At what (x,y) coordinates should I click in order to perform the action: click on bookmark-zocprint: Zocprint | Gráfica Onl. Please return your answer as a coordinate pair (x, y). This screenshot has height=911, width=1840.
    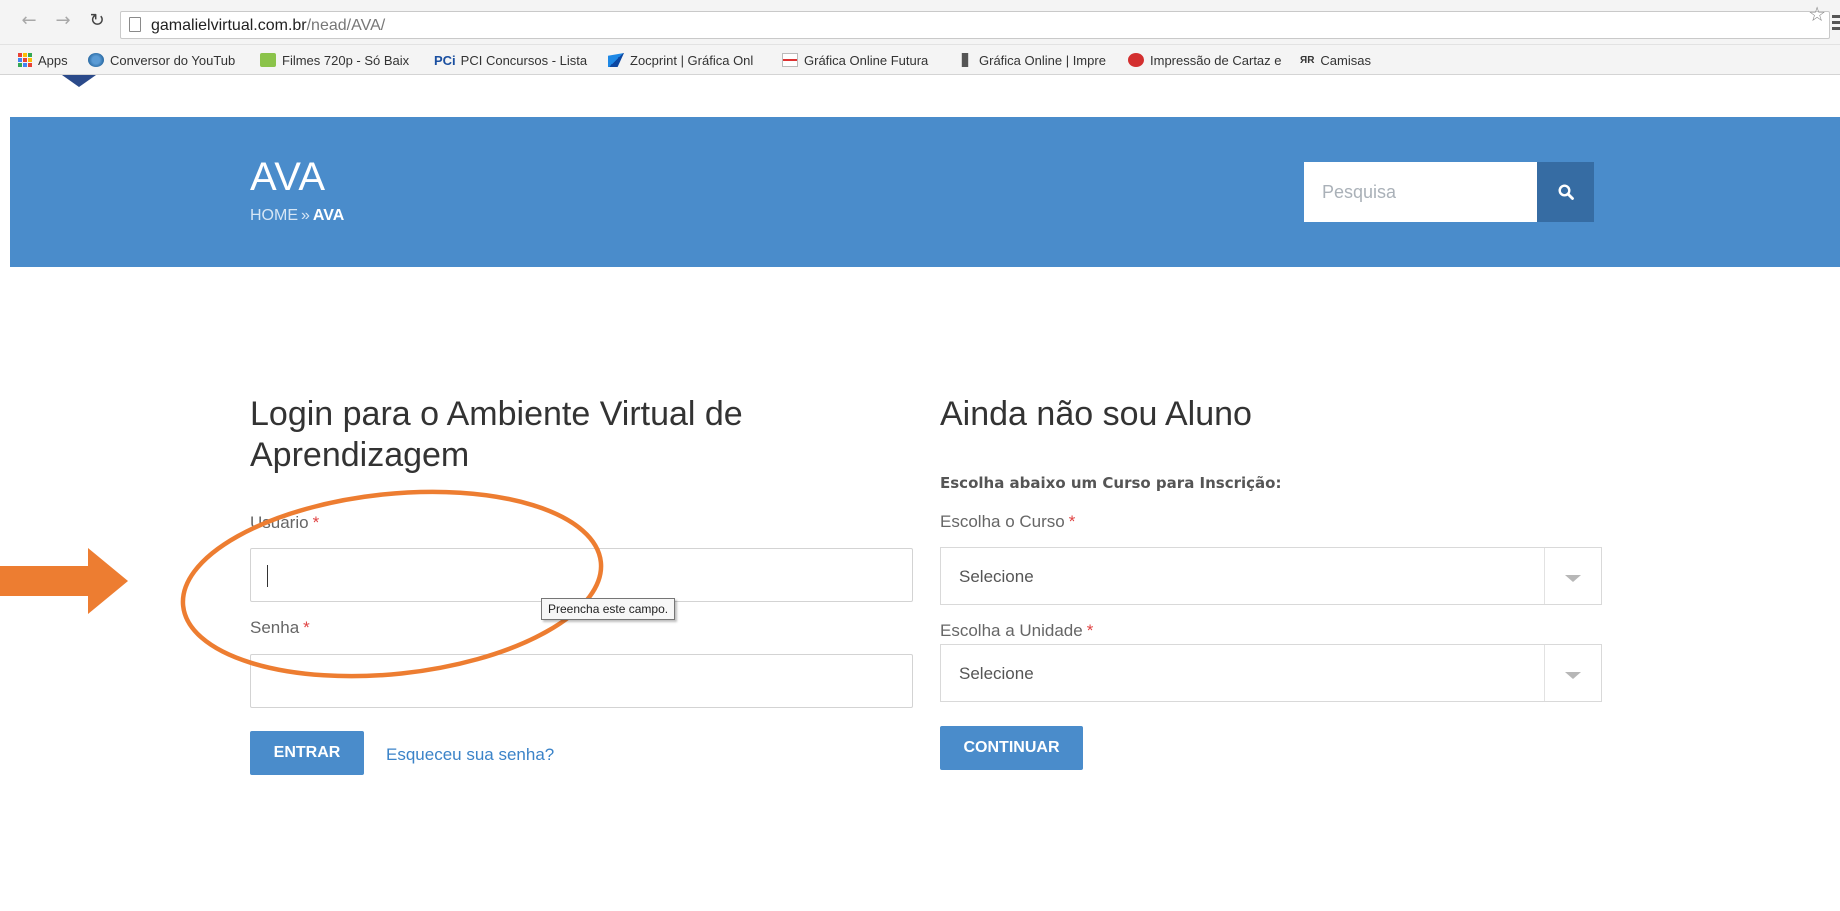
    Looking at the image, I should click on (688, 60).